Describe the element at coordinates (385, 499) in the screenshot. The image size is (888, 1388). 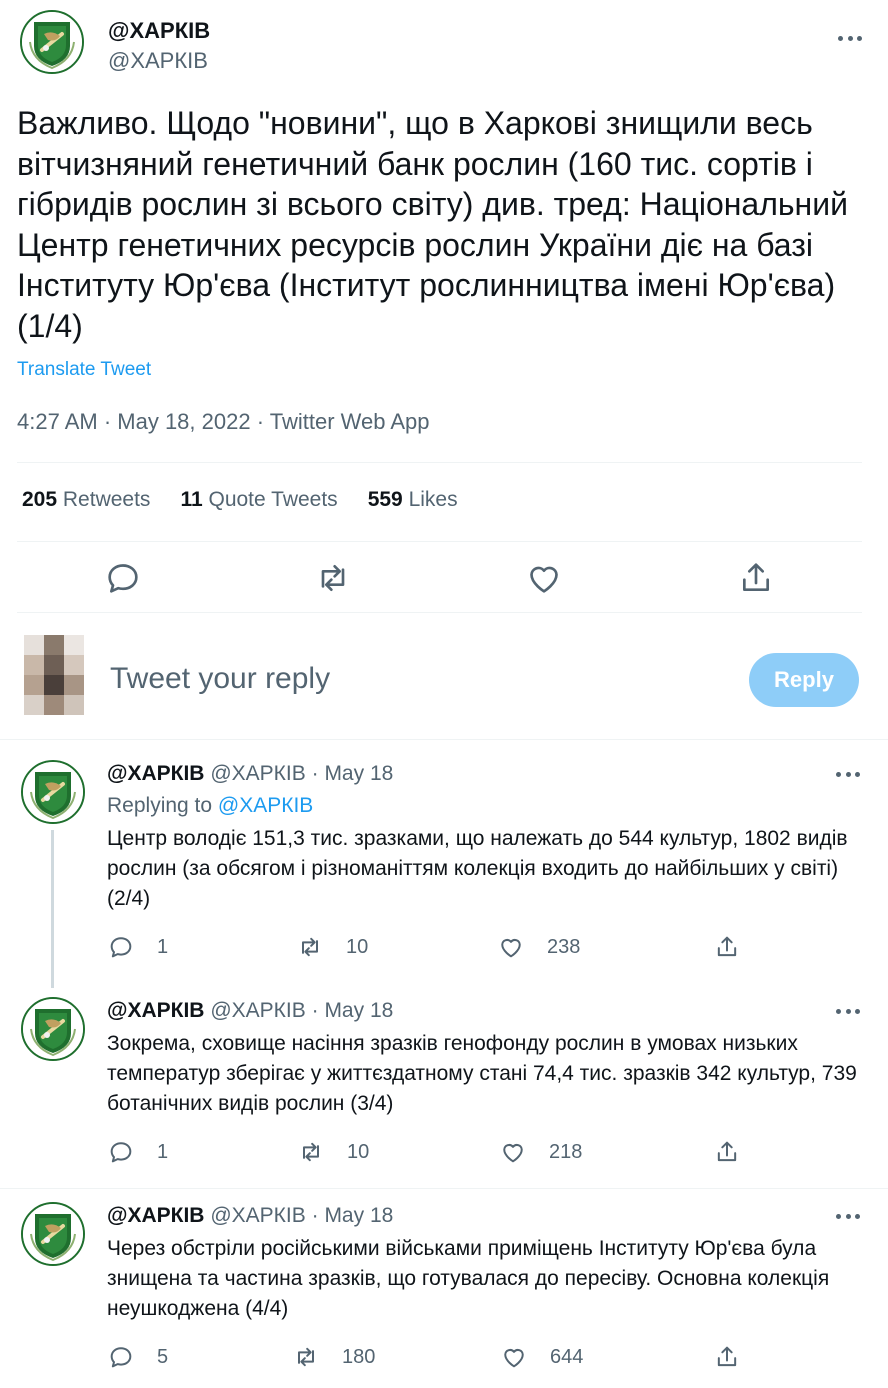
I see `likes-count: 559` at that location.